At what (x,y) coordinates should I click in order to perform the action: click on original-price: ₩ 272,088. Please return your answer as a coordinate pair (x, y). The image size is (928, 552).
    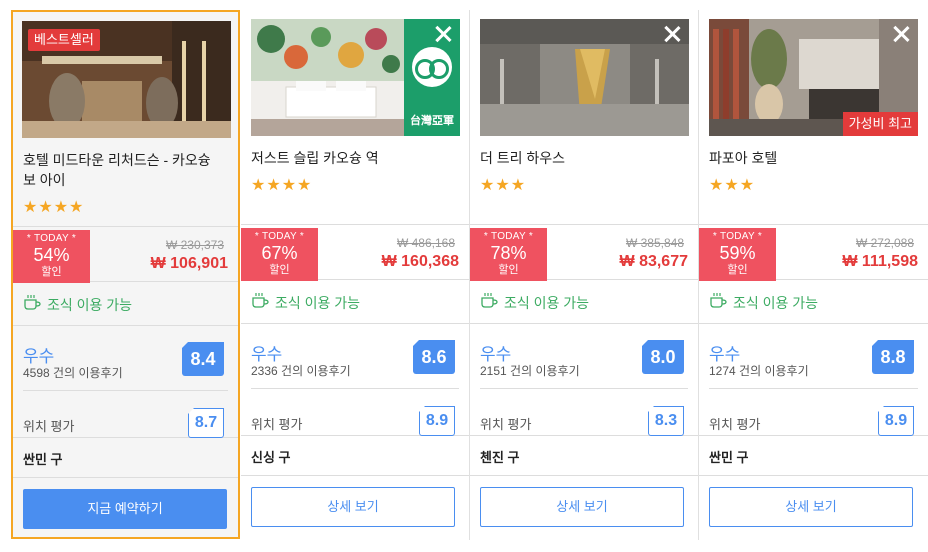
    Looking at the image, I should click on (884, 243).